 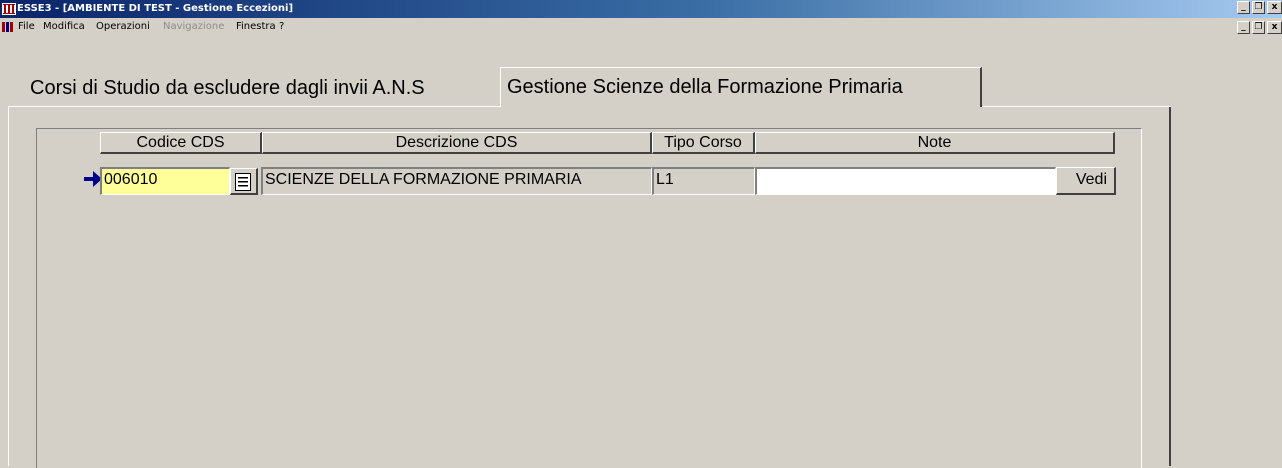 What do you see at coordinates (935, 143) in the screenshot?
I see `column-header-note: Note` at bounding box center [935, 143].